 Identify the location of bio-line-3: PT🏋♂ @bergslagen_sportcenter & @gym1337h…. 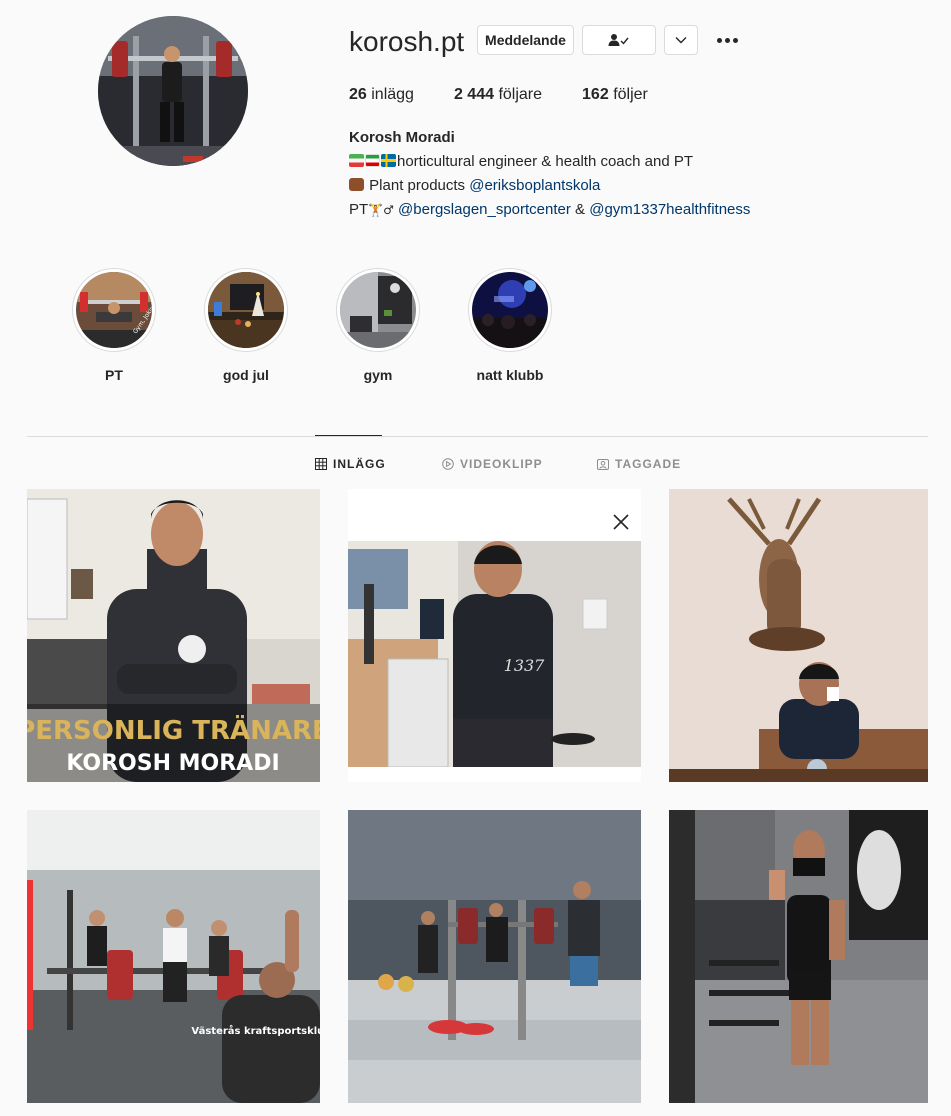
(550, 209).